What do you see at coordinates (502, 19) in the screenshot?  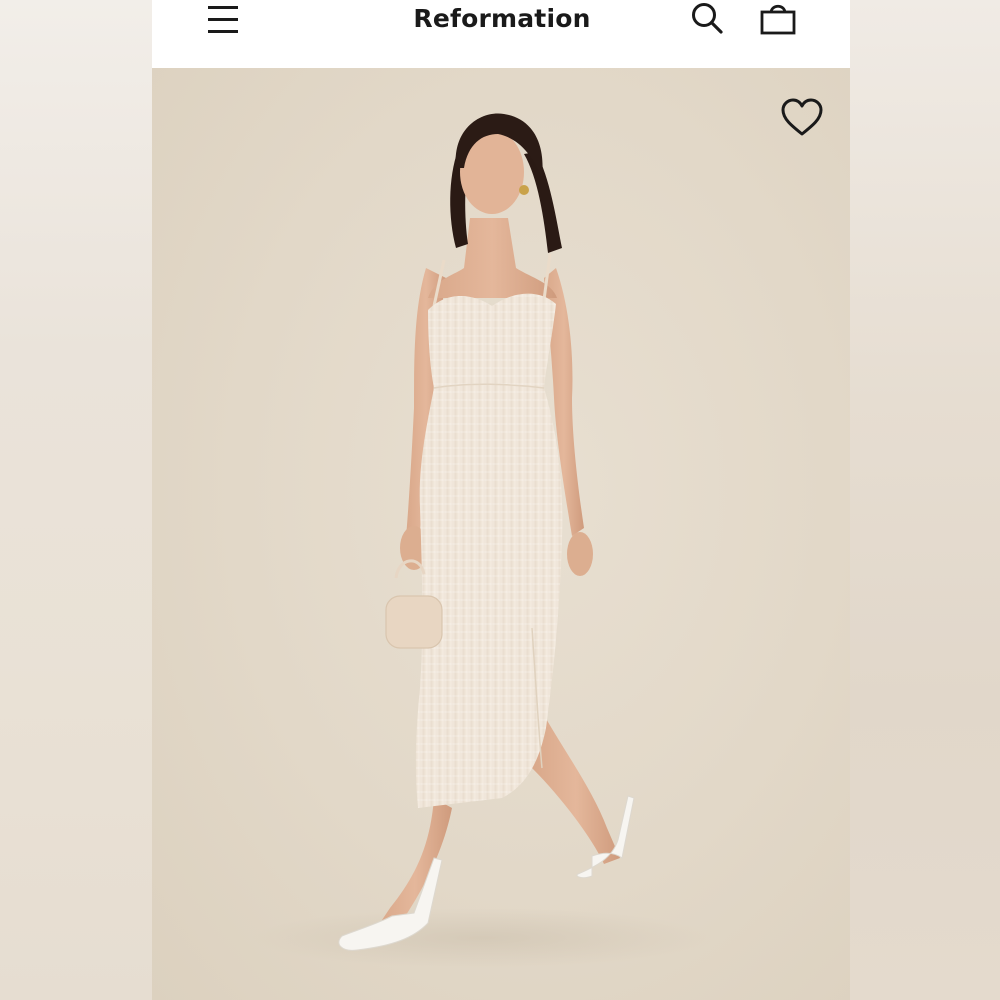 I see `brand-logo: Reformation` at bounding box center [502, 19].